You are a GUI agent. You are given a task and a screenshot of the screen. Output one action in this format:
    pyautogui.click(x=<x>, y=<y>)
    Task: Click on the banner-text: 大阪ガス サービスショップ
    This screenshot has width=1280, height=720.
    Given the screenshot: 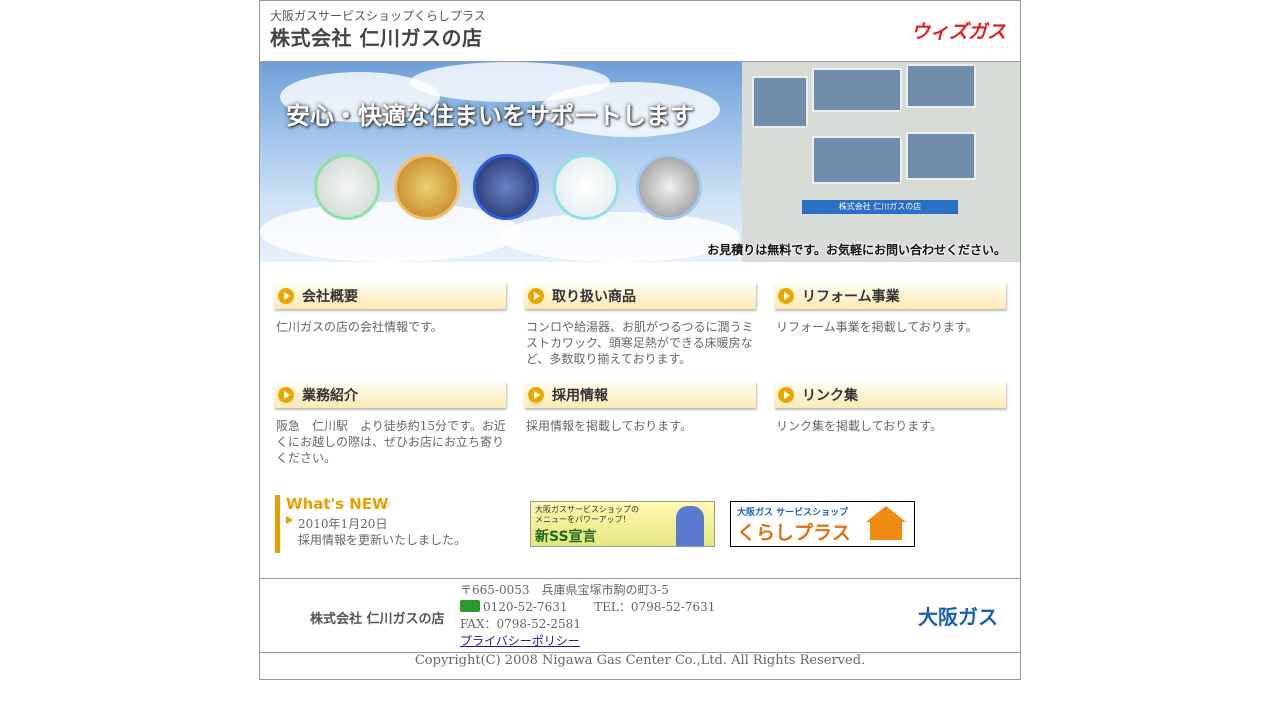 What is the action you would take?
    pyautogui.click(x=793, y=513)
    